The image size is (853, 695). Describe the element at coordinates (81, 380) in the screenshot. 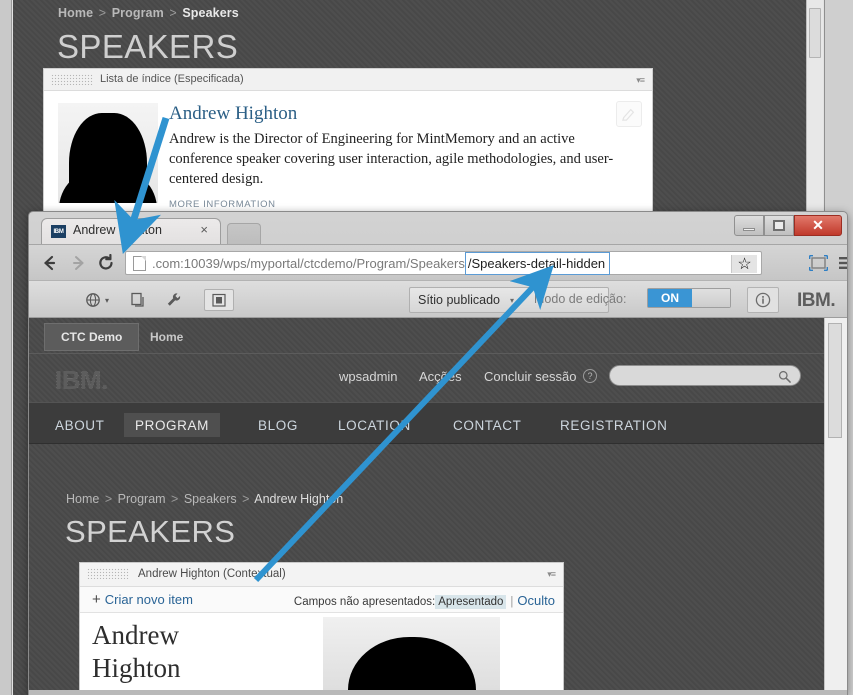

I see `ibm-logo-header: IBM.` at that location.